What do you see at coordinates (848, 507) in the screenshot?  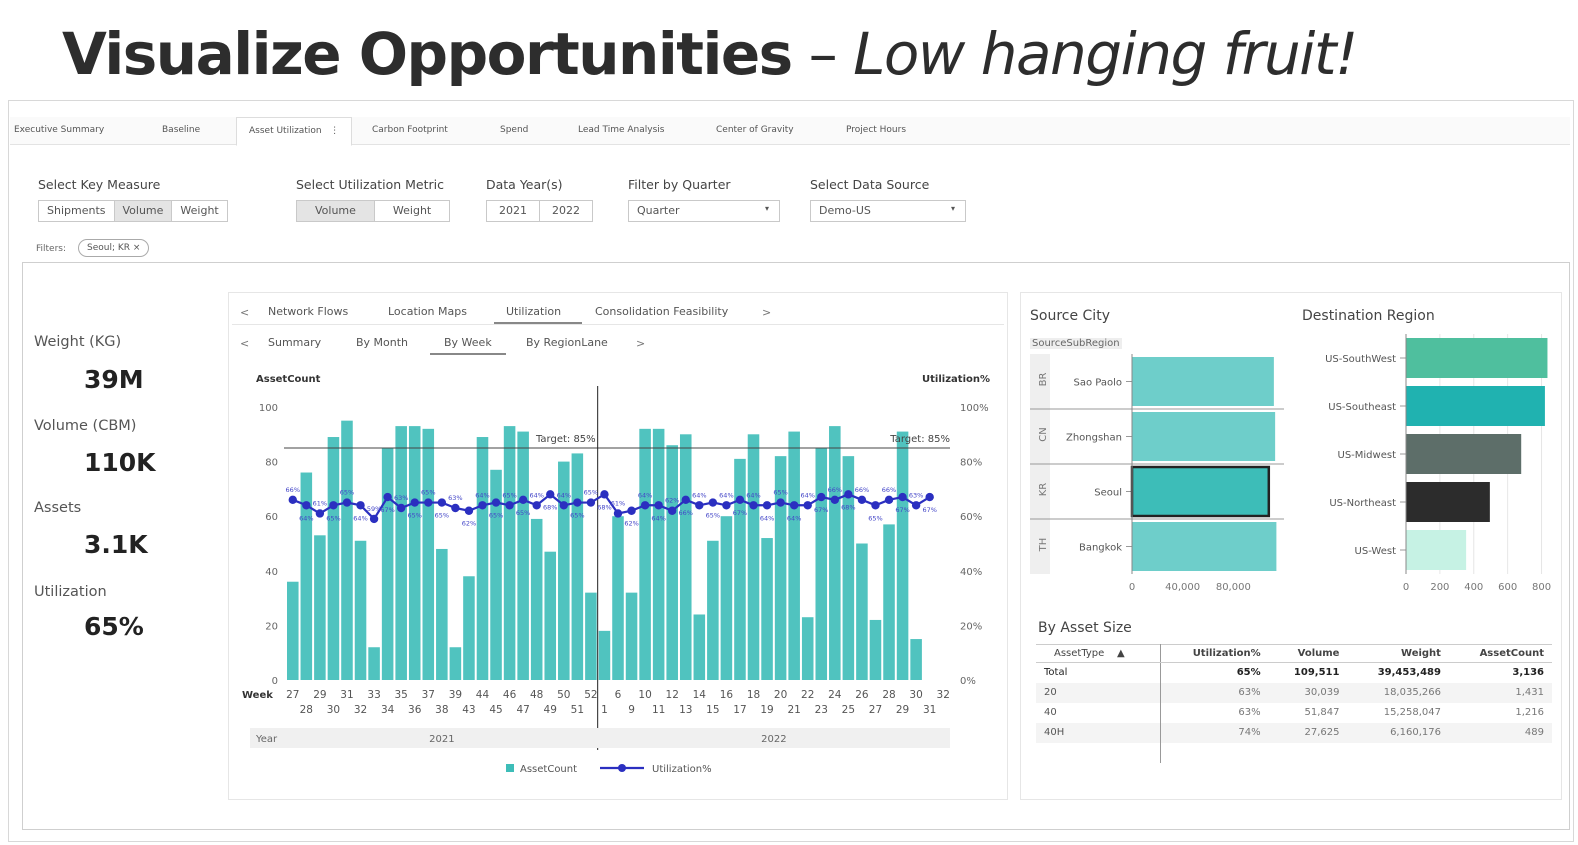 I see `utilization-point-label: 68%` at bounding box center [848, 507].